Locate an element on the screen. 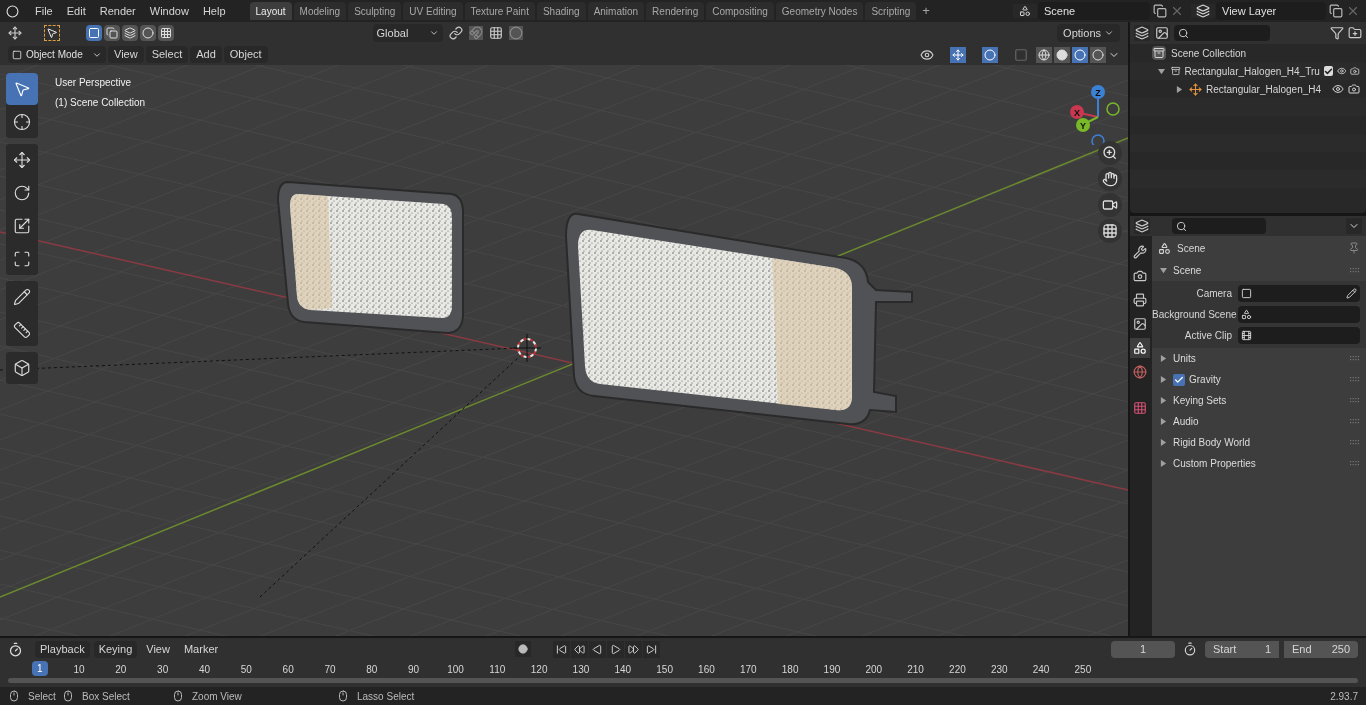 The height and width of the screenshot is (705, 1366). workspace-tab: Rendering is located at coordinates (675, 11).